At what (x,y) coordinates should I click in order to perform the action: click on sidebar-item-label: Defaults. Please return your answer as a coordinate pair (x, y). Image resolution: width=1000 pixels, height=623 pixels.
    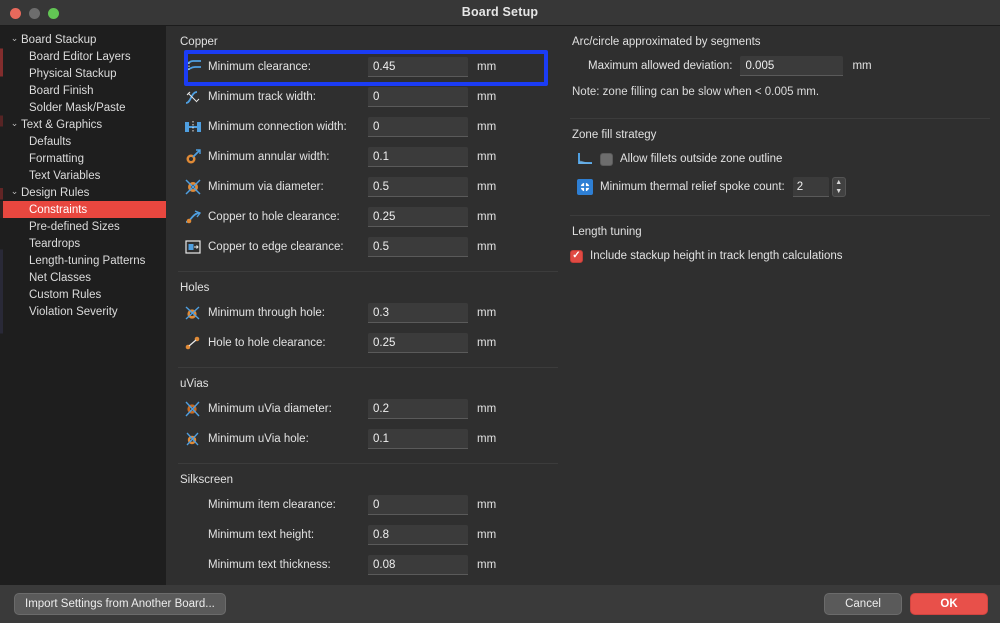
    Looking at the image, I should click on (50, 141).